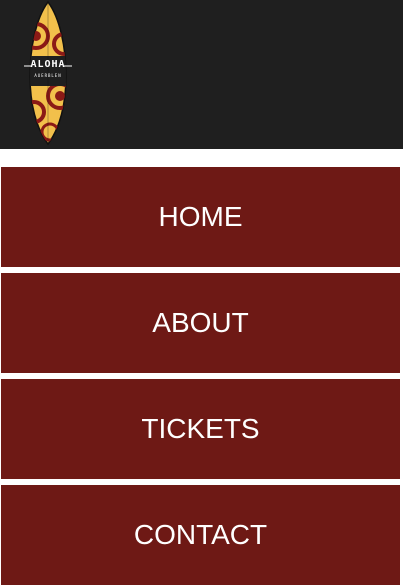  I want to click on site-logo: ALOHA AUERBLEN, so click(48, 73).